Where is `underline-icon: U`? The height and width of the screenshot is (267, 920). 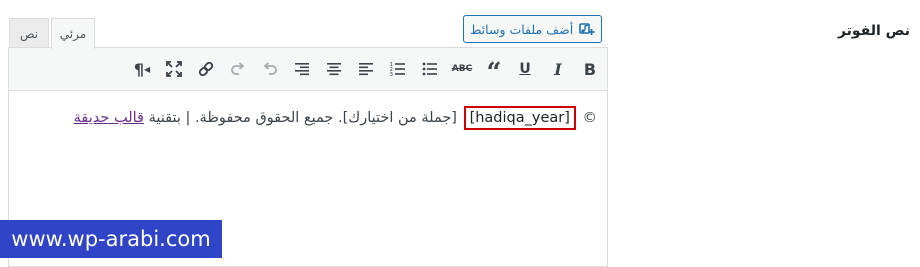 underline-icon: U is located at coordinates (525, 69).